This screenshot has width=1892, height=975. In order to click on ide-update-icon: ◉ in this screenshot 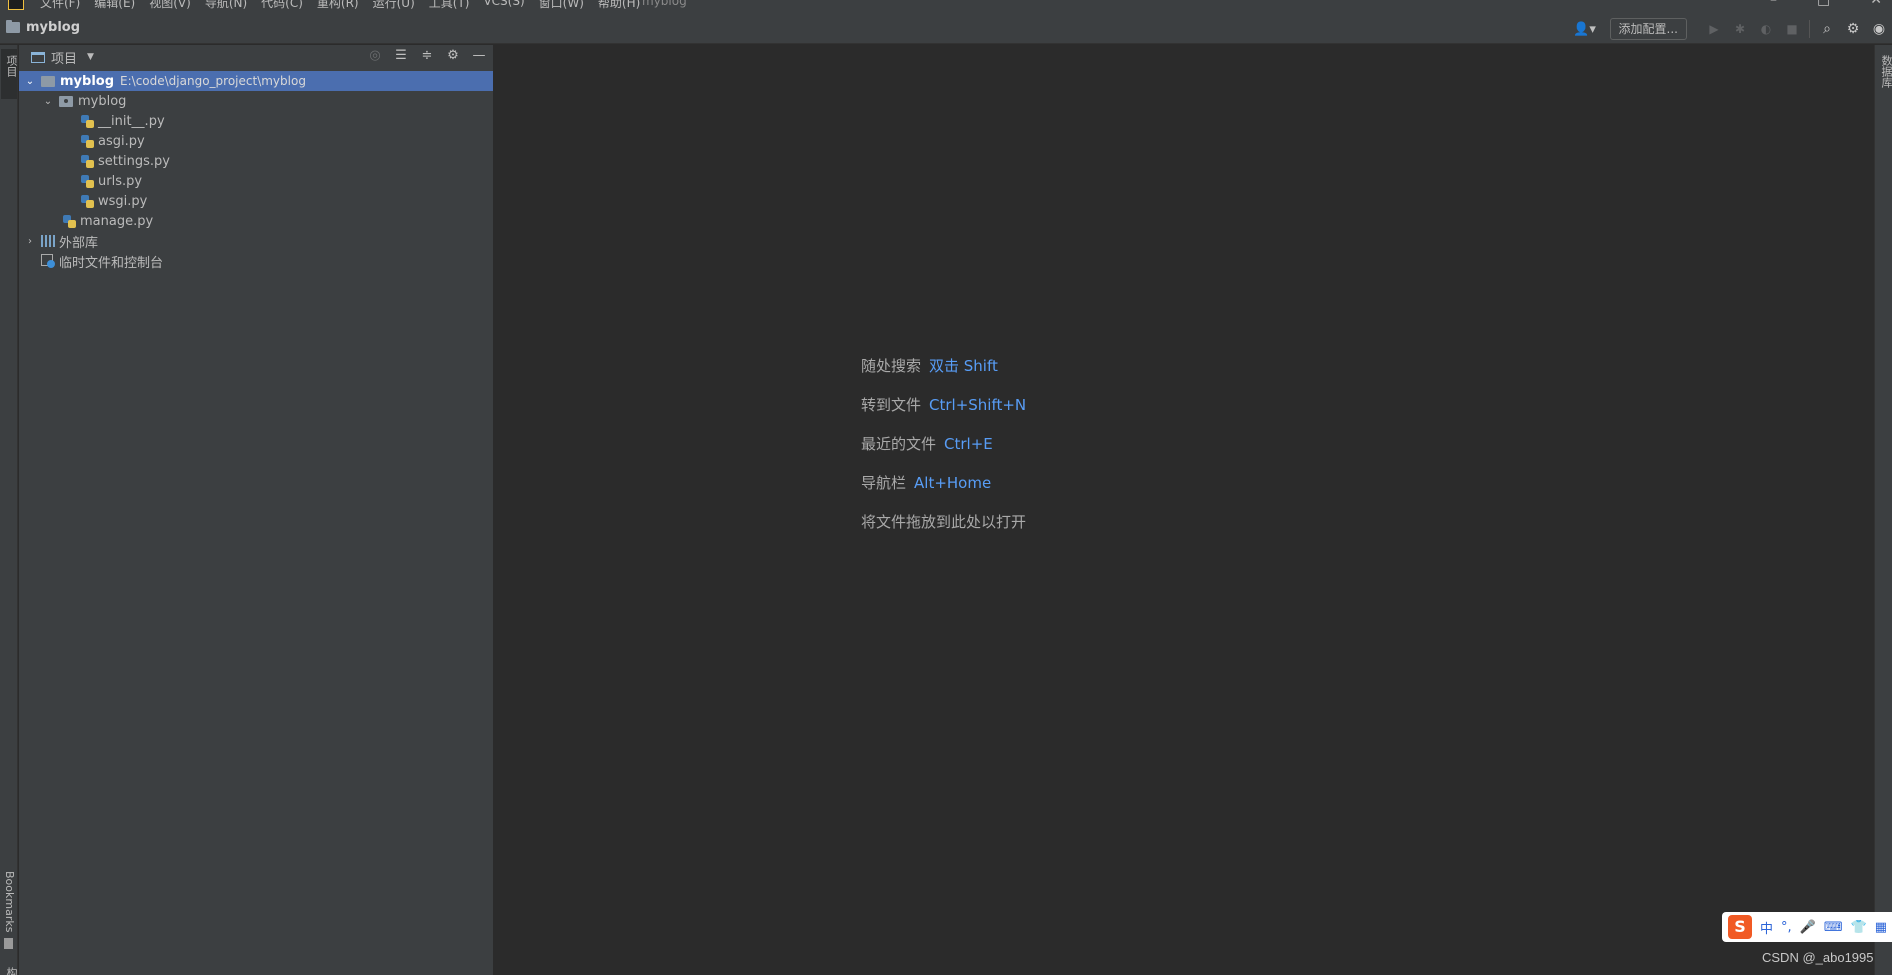, I will do `click(1879, 29)`.